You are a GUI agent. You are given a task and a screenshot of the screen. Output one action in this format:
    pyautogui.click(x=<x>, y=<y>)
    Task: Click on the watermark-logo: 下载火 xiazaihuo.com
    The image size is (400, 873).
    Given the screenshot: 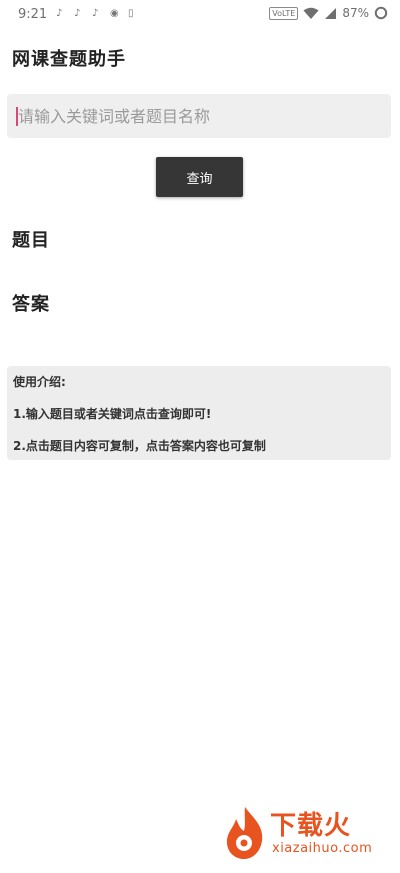 What is the action you would take?
    pyautogui.click(x=307, y=834)
    